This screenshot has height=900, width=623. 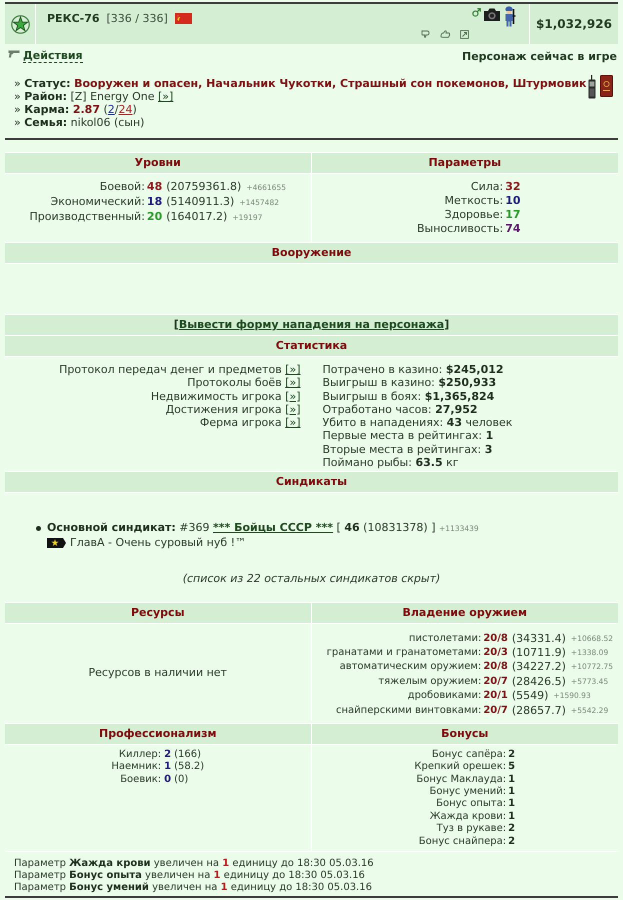 What do you see at coordinates (158, 613) in the screenshot?
I see `section-header: Ресурсы` at bounding box center [158, 613].